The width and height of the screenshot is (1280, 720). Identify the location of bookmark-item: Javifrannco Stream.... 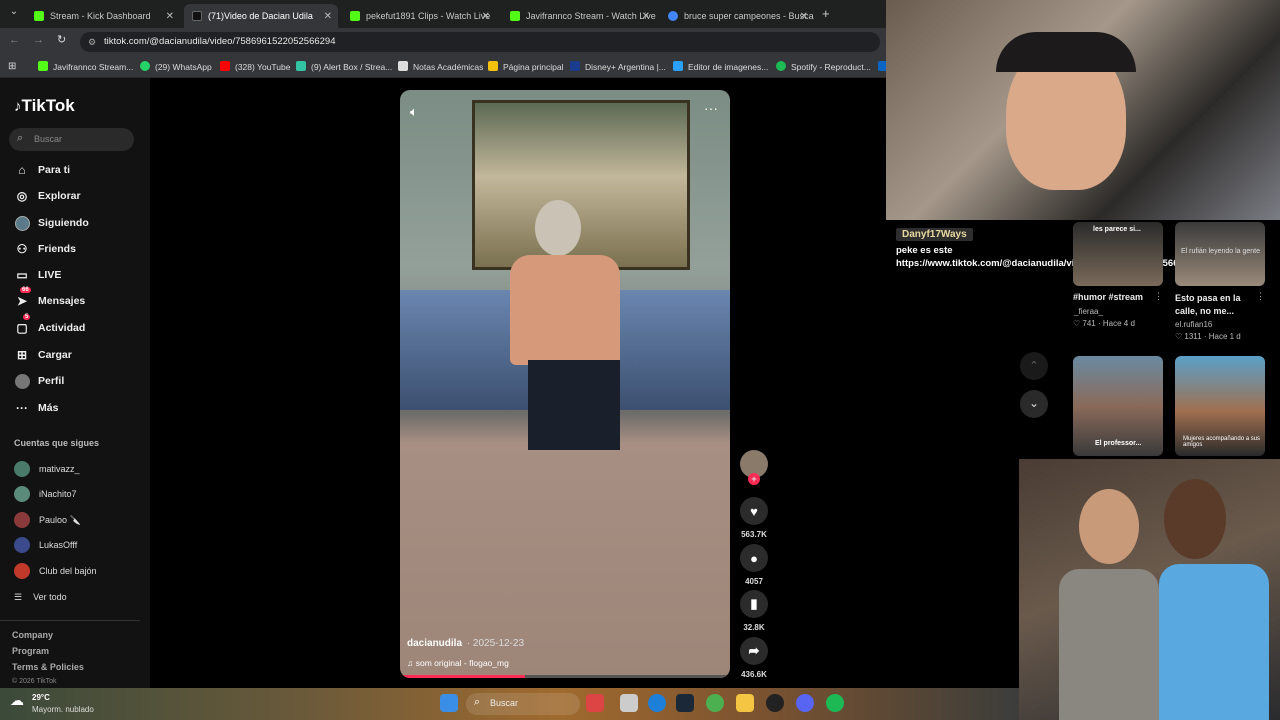
(85, 67).